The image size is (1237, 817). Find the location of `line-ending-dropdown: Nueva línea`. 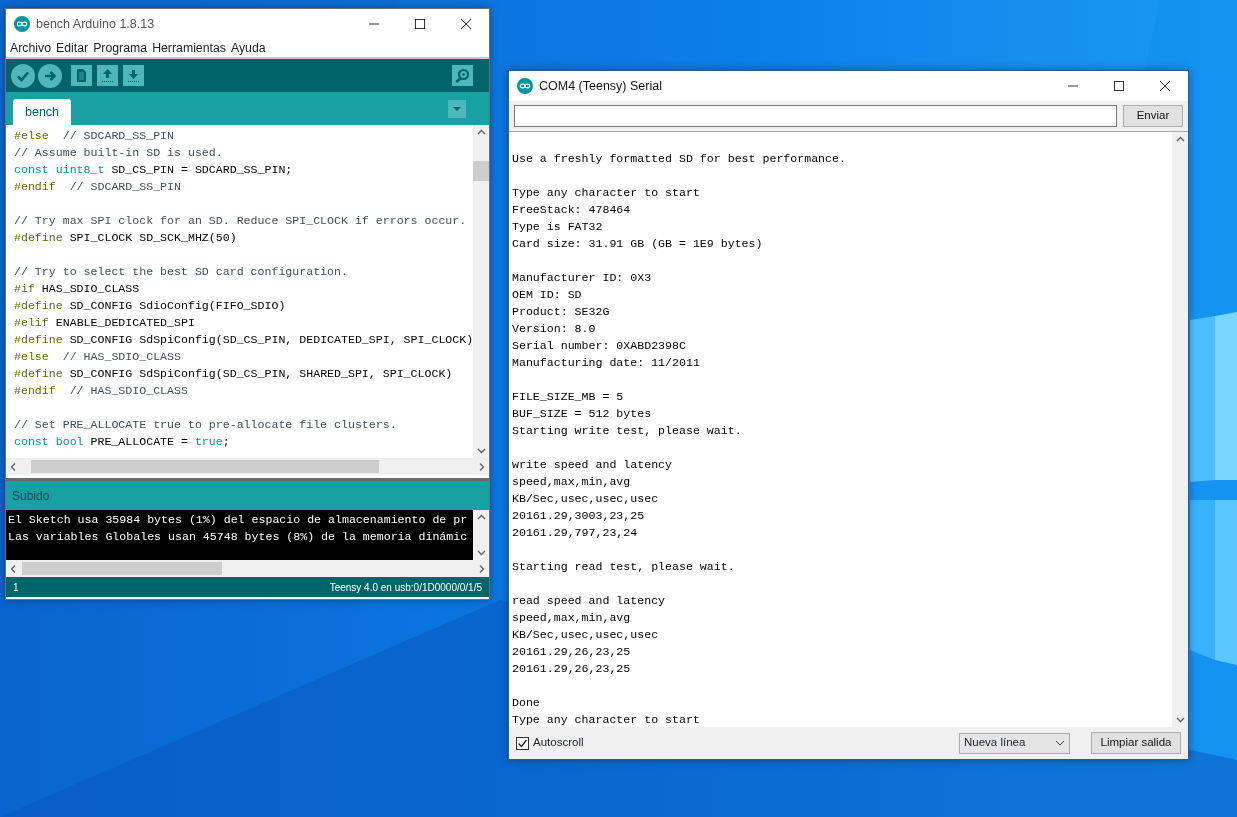

line-ending-dropdown: Nueva línea is located at coordinates (1014, 743).